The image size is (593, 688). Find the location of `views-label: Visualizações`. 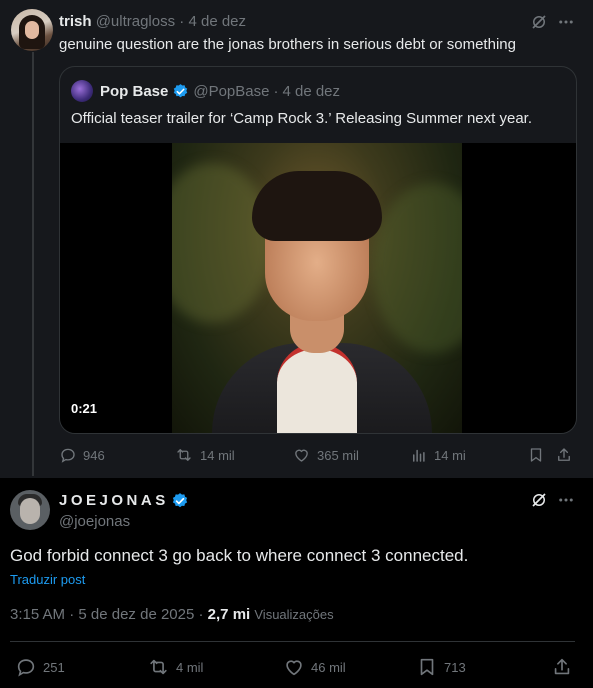

views-label: Visualizações is located at coordinates (294, 614).